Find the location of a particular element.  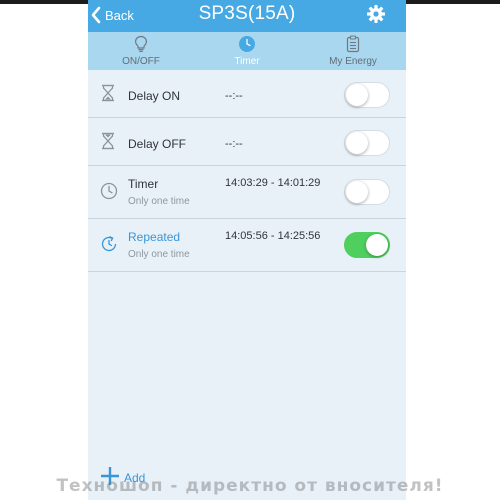

page-title: SP3S(15A) is located at coordinates (247, 13).